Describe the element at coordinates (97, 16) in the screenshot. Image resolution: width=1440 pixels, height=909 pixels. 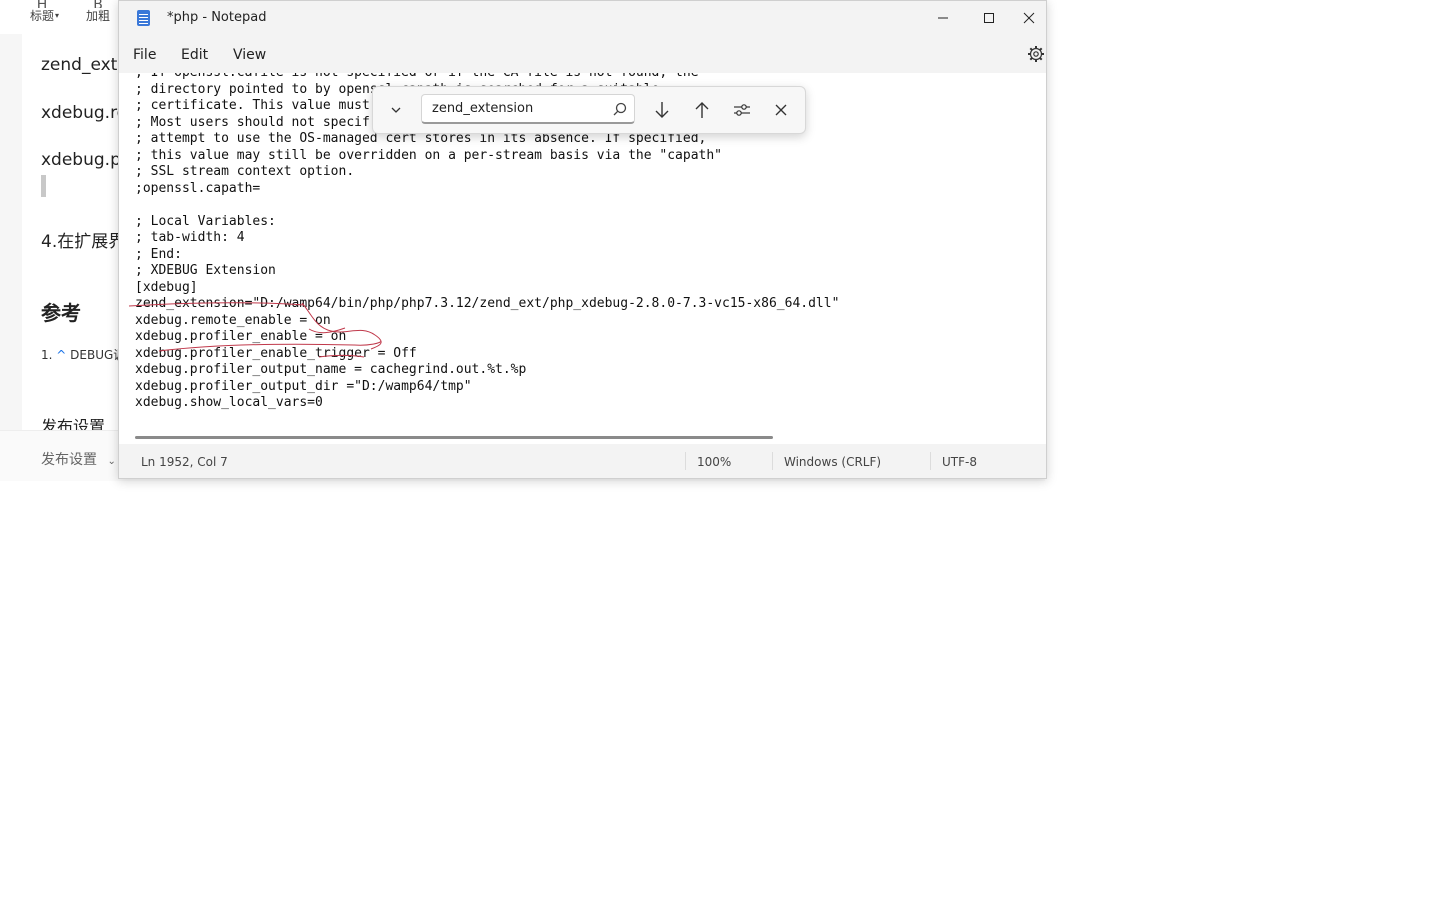
I see `toolbar-bold-label: 加粗` at that location.